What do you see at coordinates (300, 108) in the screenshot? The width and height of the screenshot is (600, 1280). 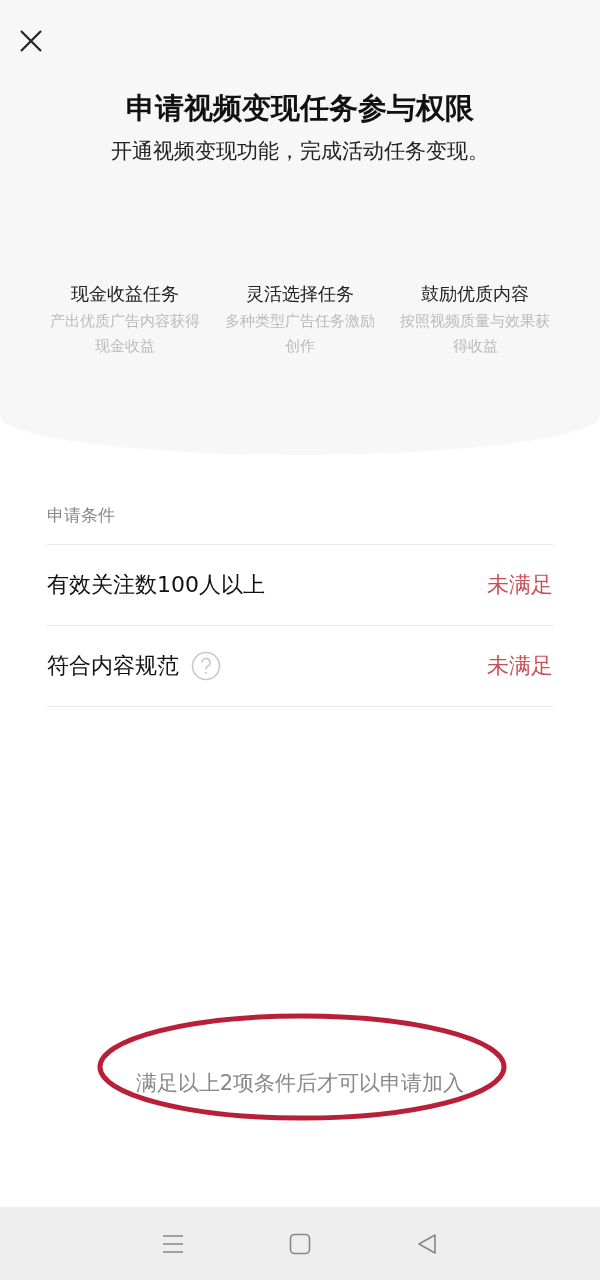 I see `page-title: 申请视频变现任务参与权限` at bounding box center [300, 108].